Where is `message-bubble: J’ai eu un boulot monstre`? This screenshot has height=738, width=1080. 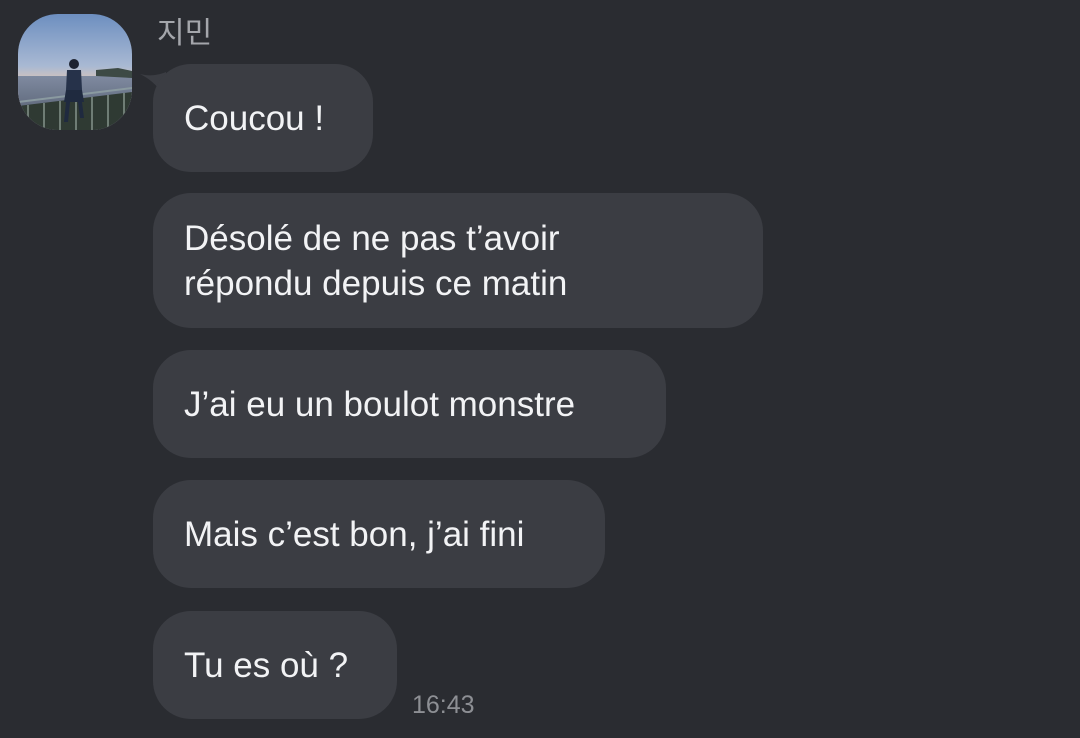 message-bubble: J’ai eu un boulot monstre is located at coordinates (409, 404).